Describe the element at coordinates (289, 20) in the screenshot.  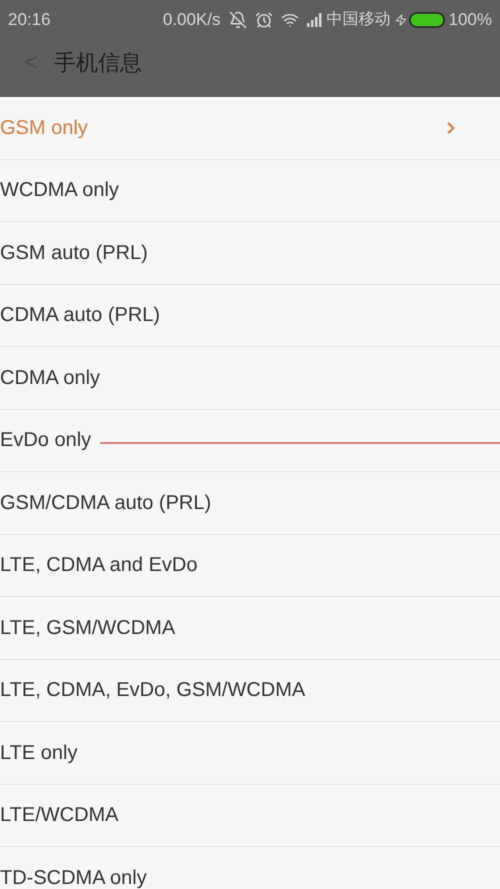
I see `wifi-icon` at that location.